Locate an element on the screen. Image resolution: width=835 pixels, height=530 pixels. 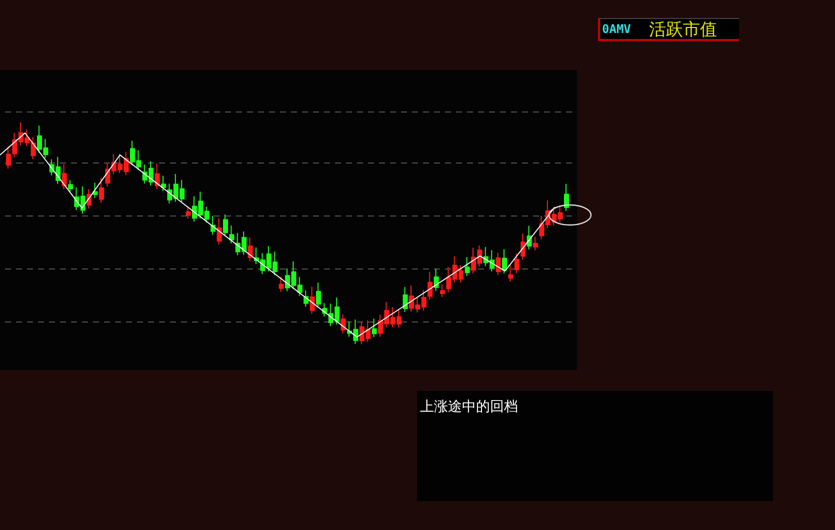
indicator-code: 0AMV is located at coordinates (616, 29).